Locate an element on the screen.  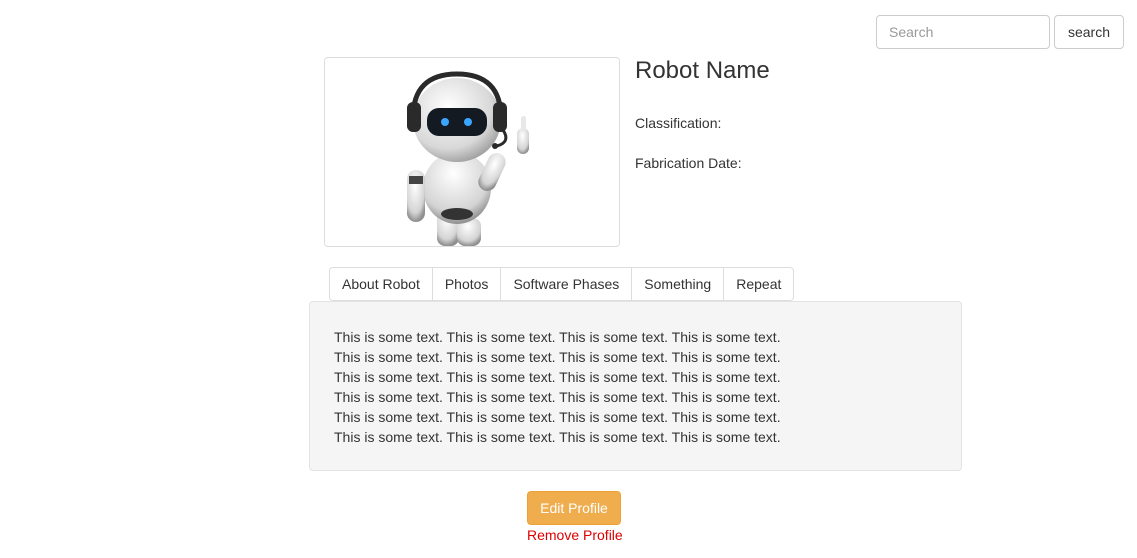
remove-profile-link: Remove Profile is located at coordinates (575, 535).